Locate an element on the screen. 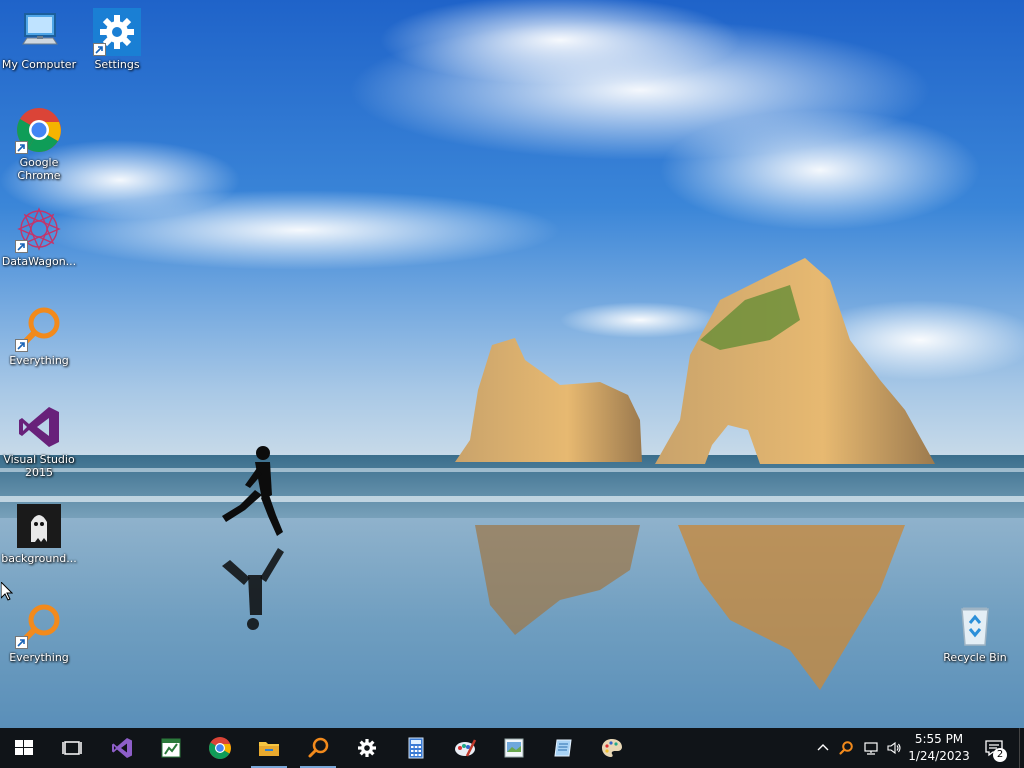  taskbar-everything is located at coordinates (318, 748).